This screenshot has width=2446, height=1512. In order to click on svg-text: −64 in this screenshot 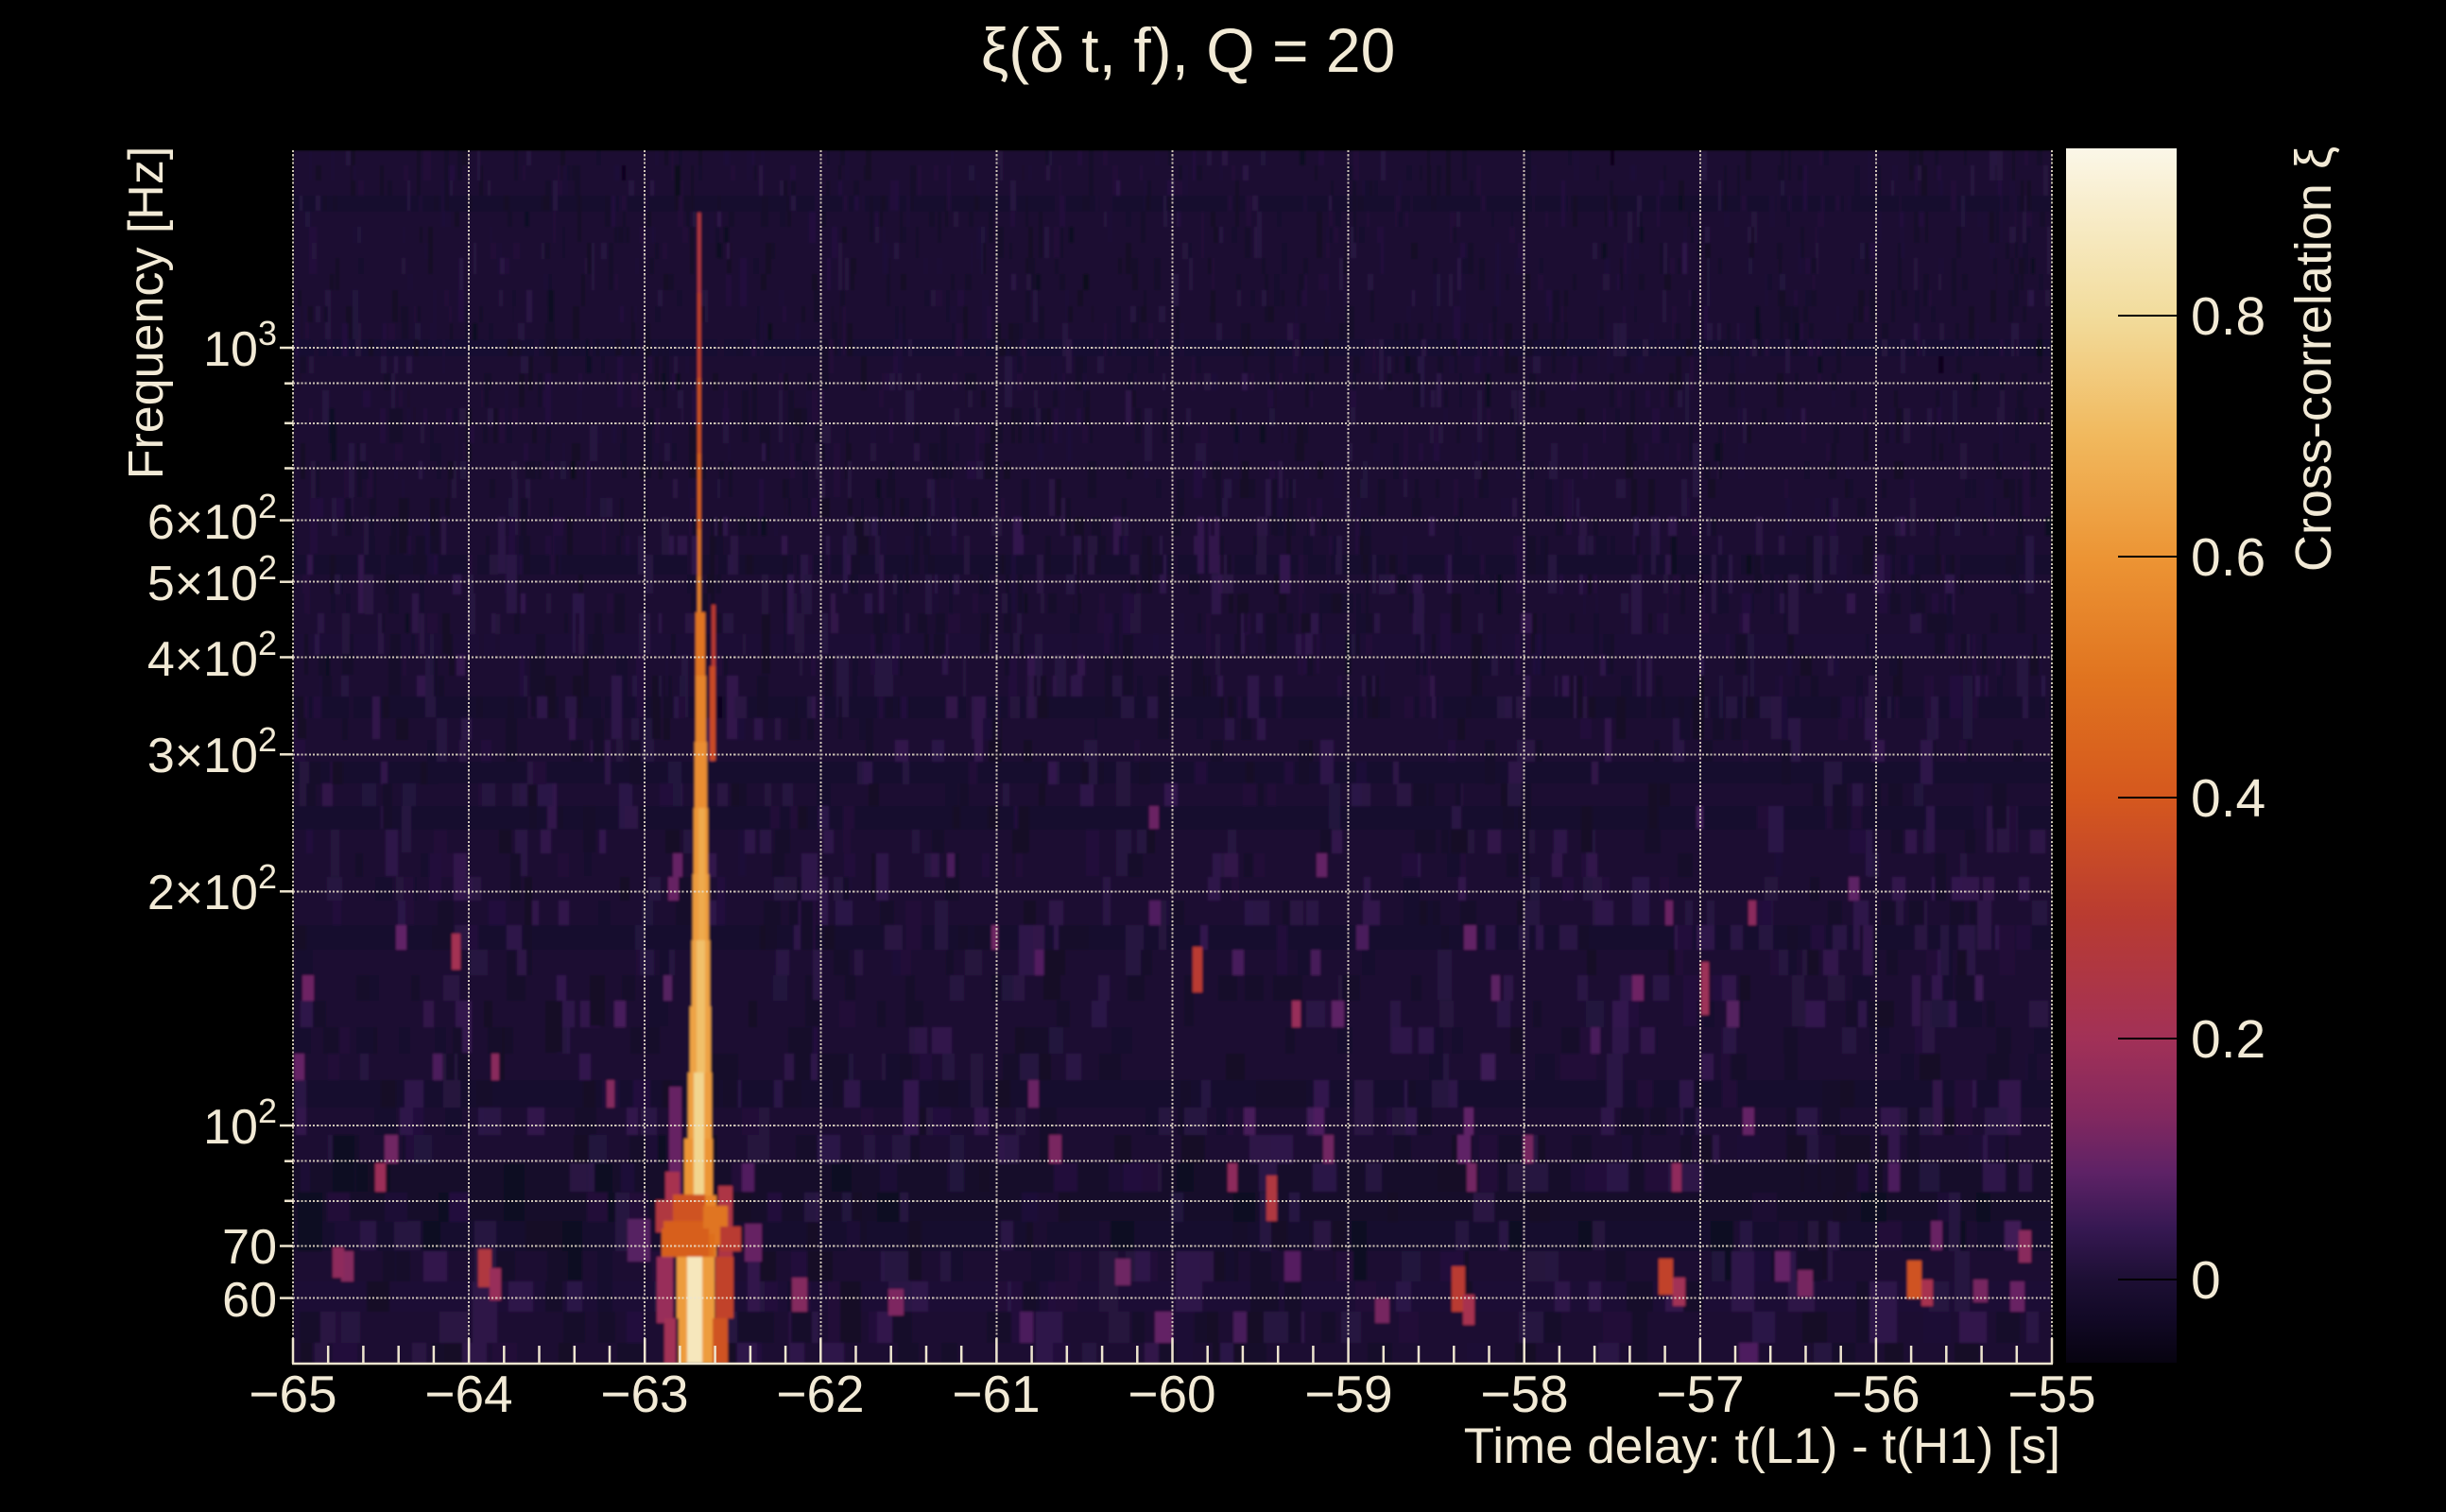, I will do `click(468, 1394)`.